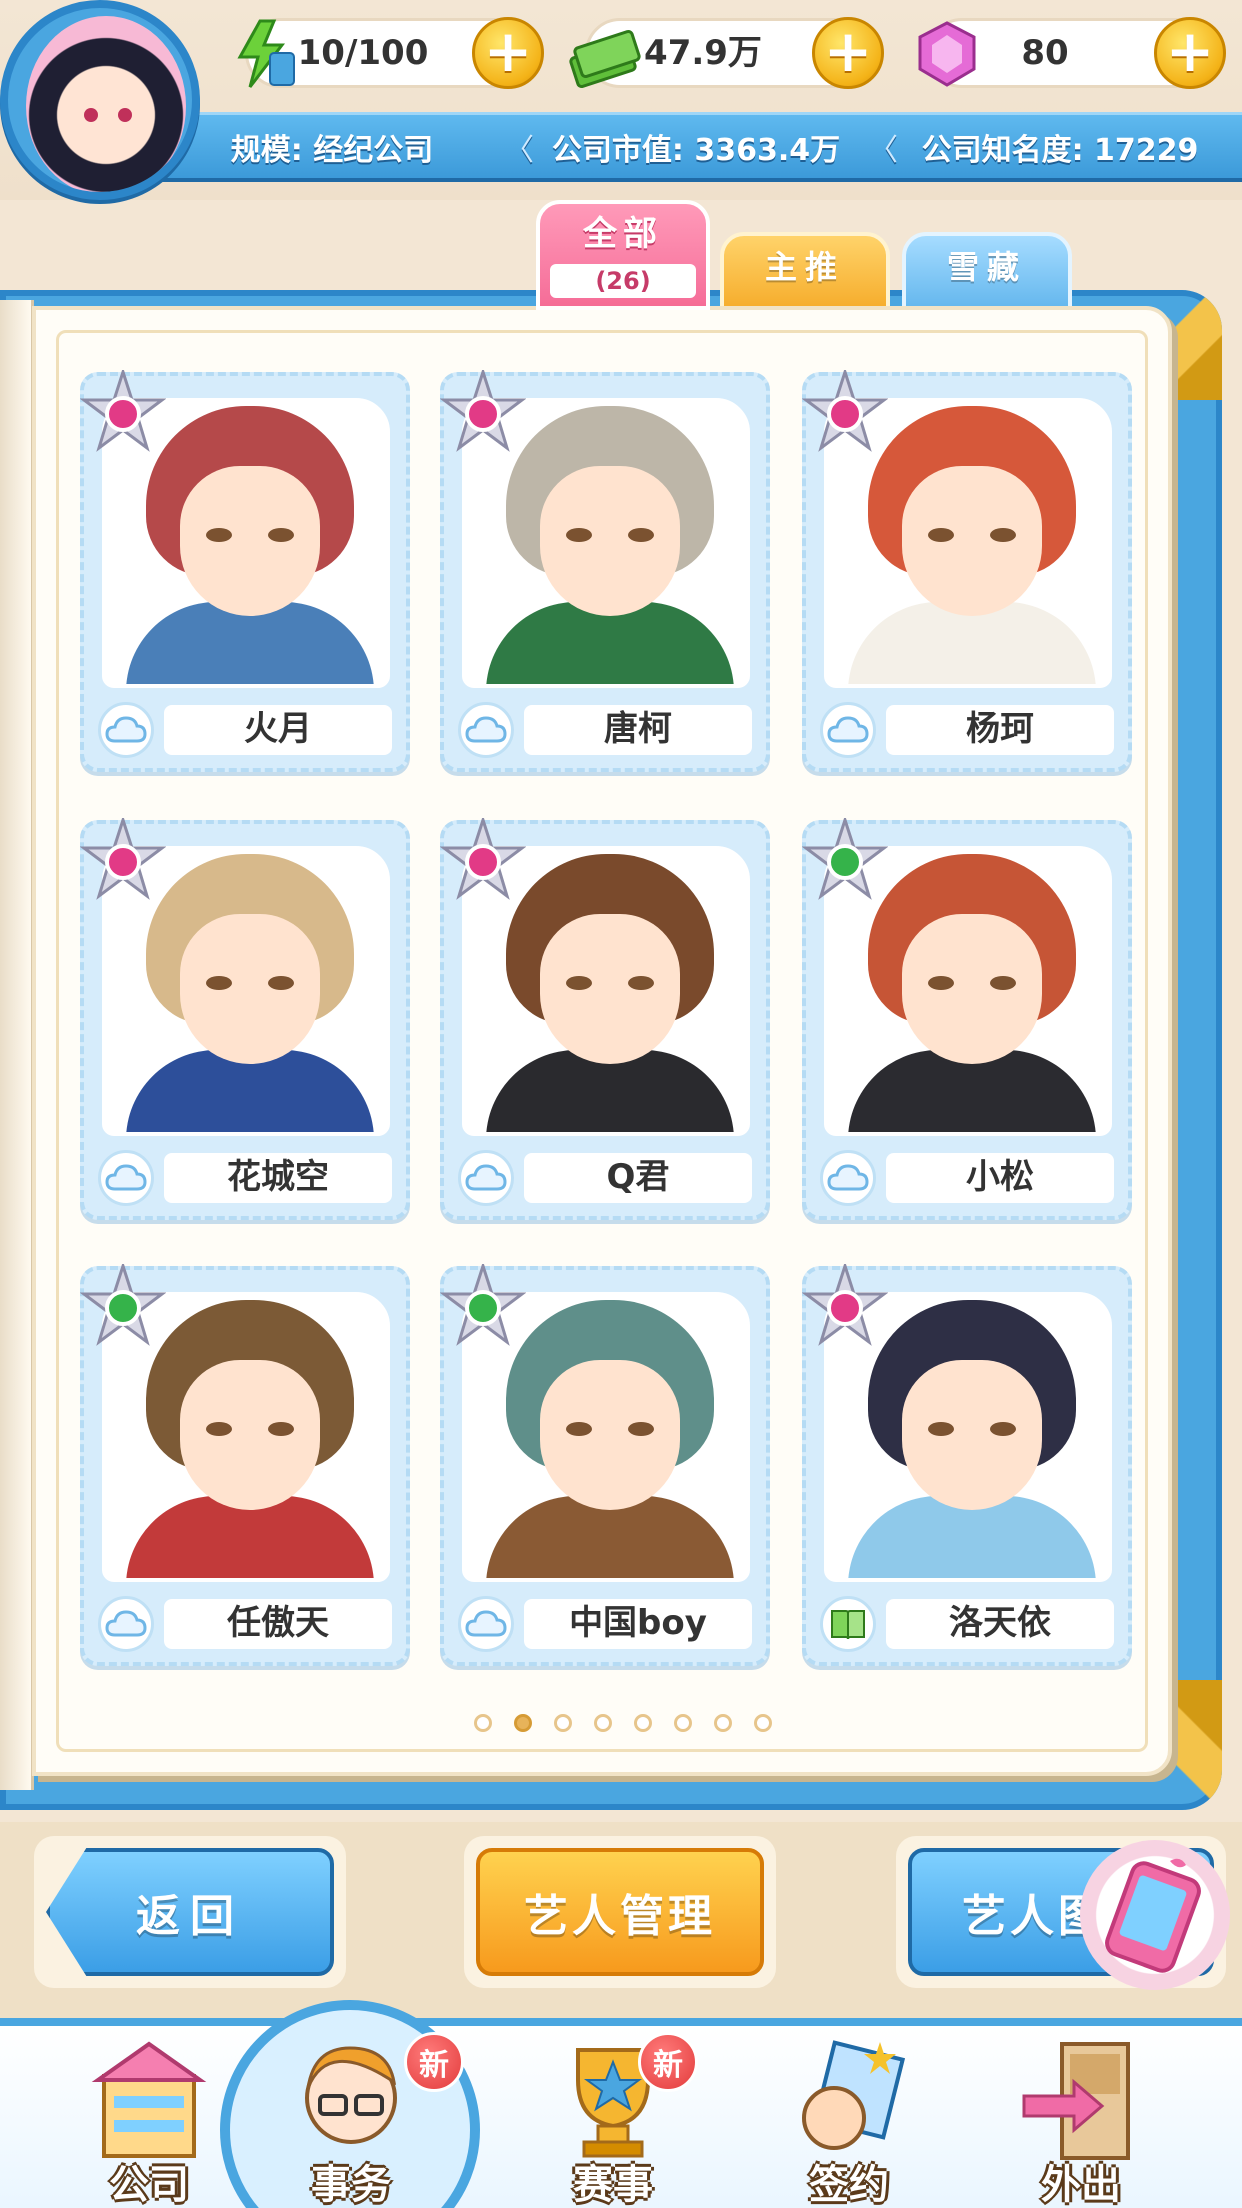 This screenshot has height=2208, width=1242. I want to click on nav-contract: 签约, so click(849, 2117).